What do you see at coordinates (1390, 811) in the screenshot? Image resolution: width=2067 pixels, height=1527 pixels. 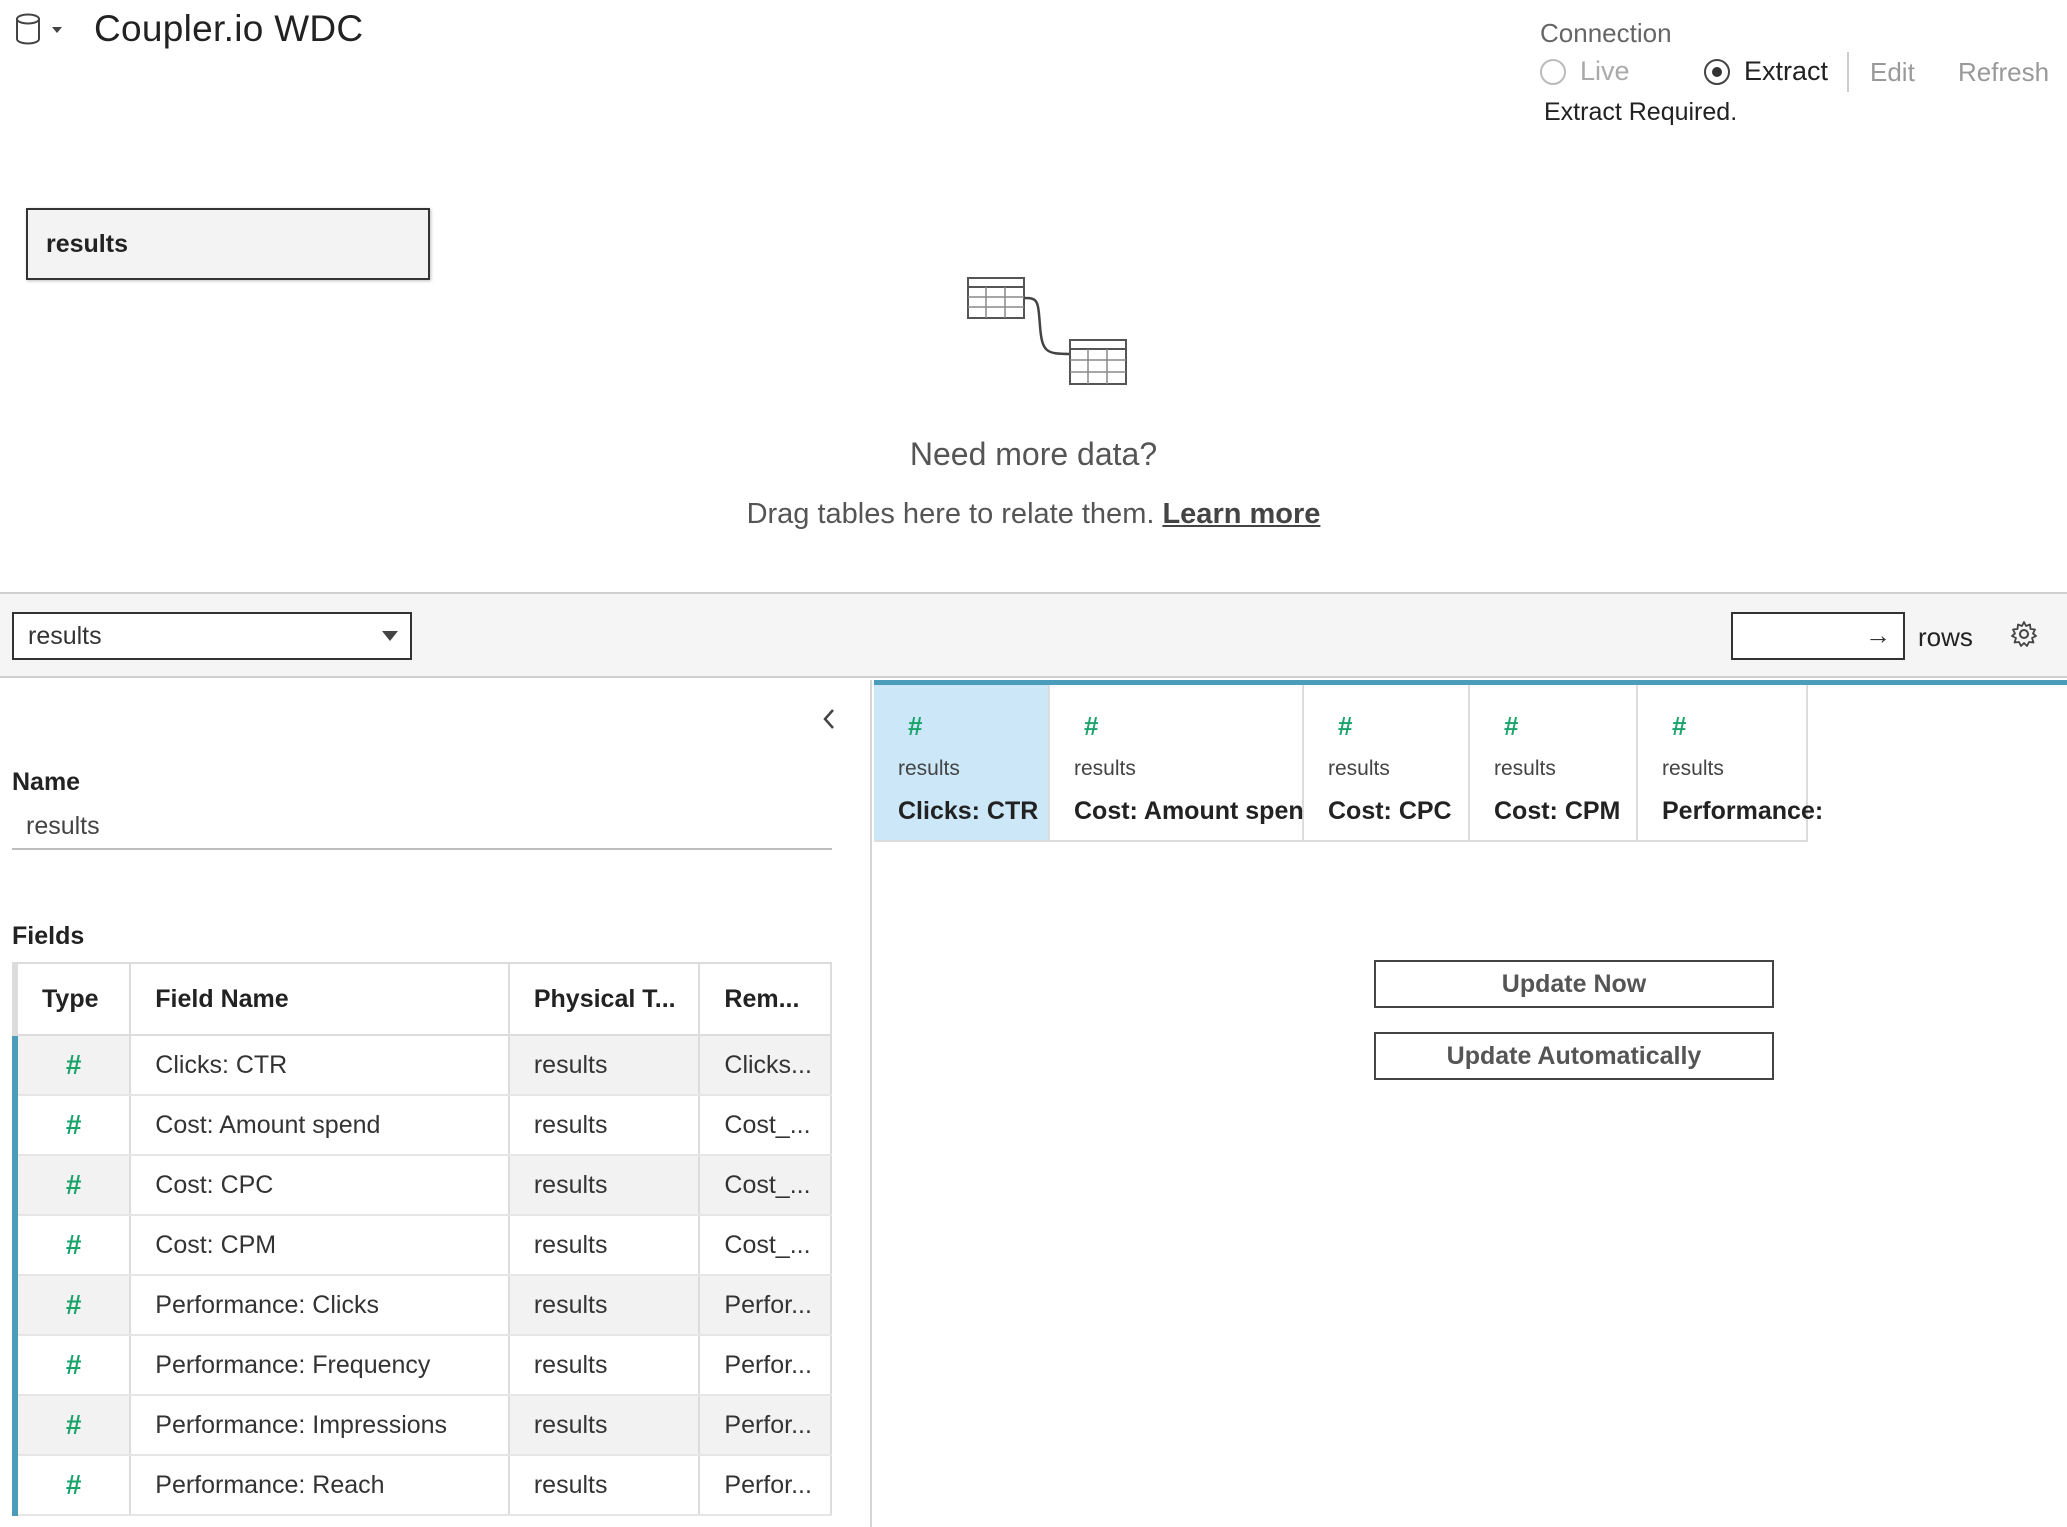 I see `column-name-label: Cost: CPC` at bounding box center [1390, 811].